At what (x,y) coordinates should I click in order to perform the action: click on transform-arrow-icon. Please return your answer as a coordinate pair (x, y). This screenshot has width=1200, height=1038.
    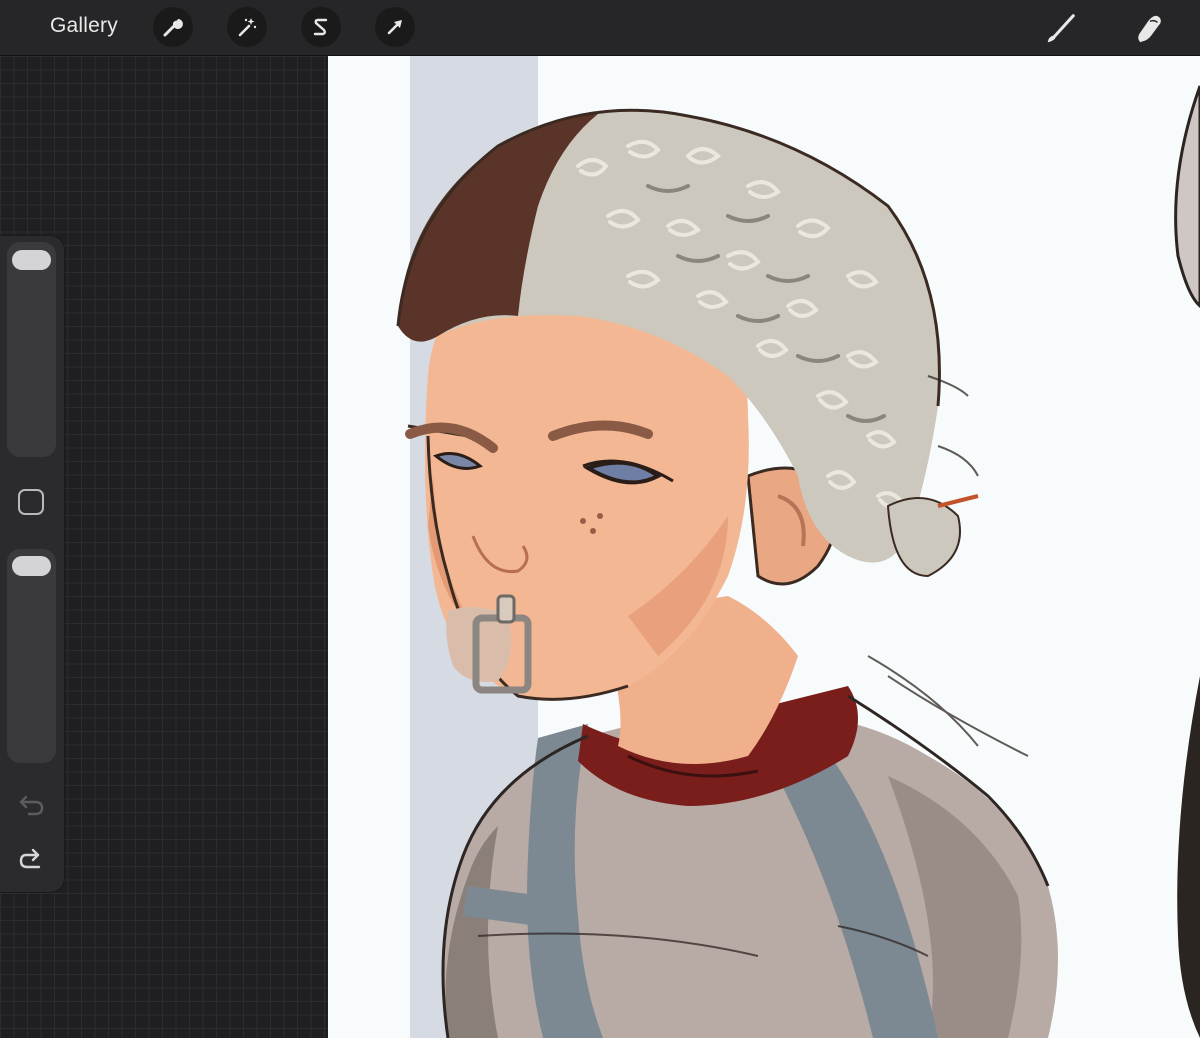
    Looking at the image, I should click on (394, 27).